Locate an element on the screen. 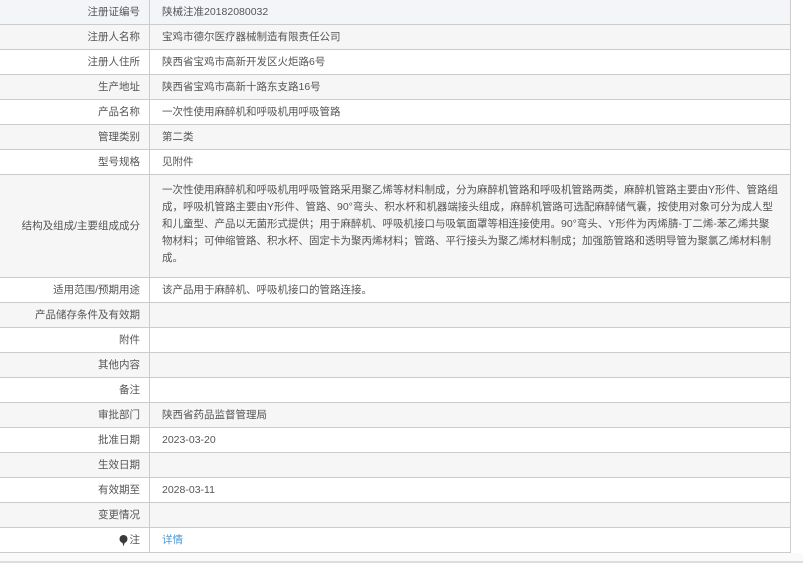 Image resolution: width=803 pixels, height=564 pixels. row-value: 2028-03-11 is located at coordinates (188, 489).